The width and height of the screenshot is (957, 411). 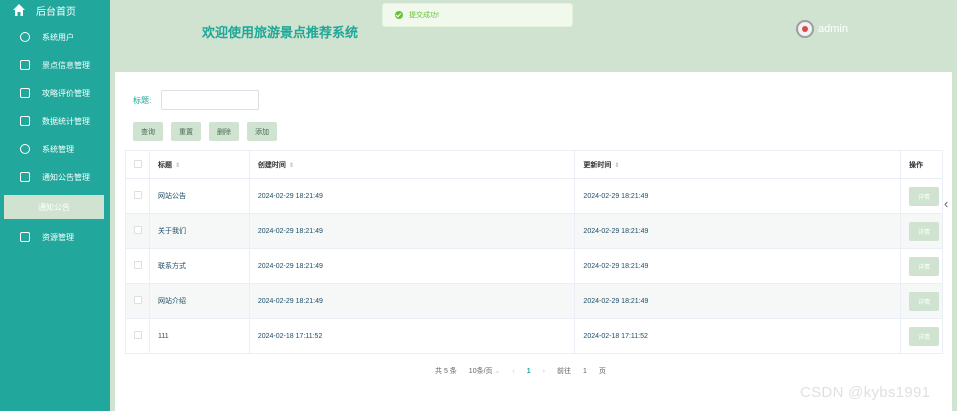 I want to click on sidebar-item-reviews: 攻略评价管理, so click(x=55, y=93).